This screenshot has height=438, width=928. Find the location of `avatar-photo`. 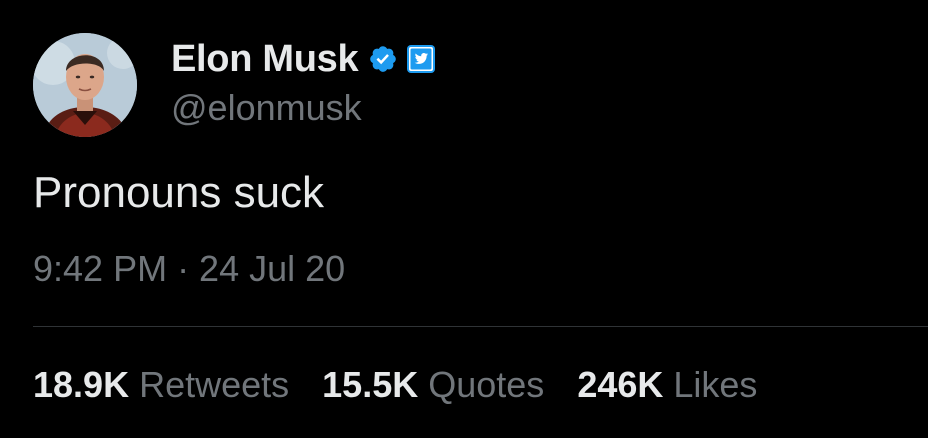

avatar-photo is located at coordinates (85, 85).